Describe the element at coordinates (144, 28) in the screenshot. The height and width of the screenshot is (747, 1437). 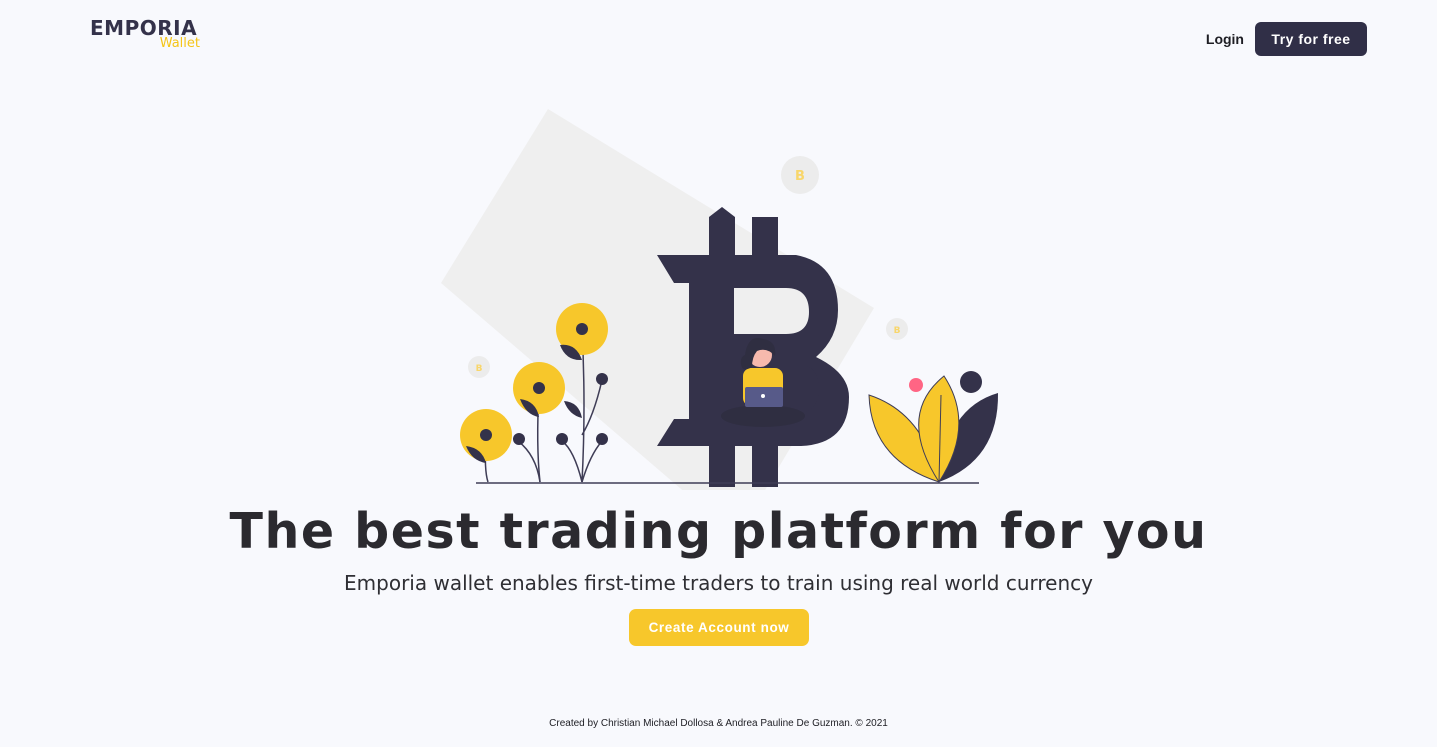
I see `brand-name: EMPORIA` at that location.